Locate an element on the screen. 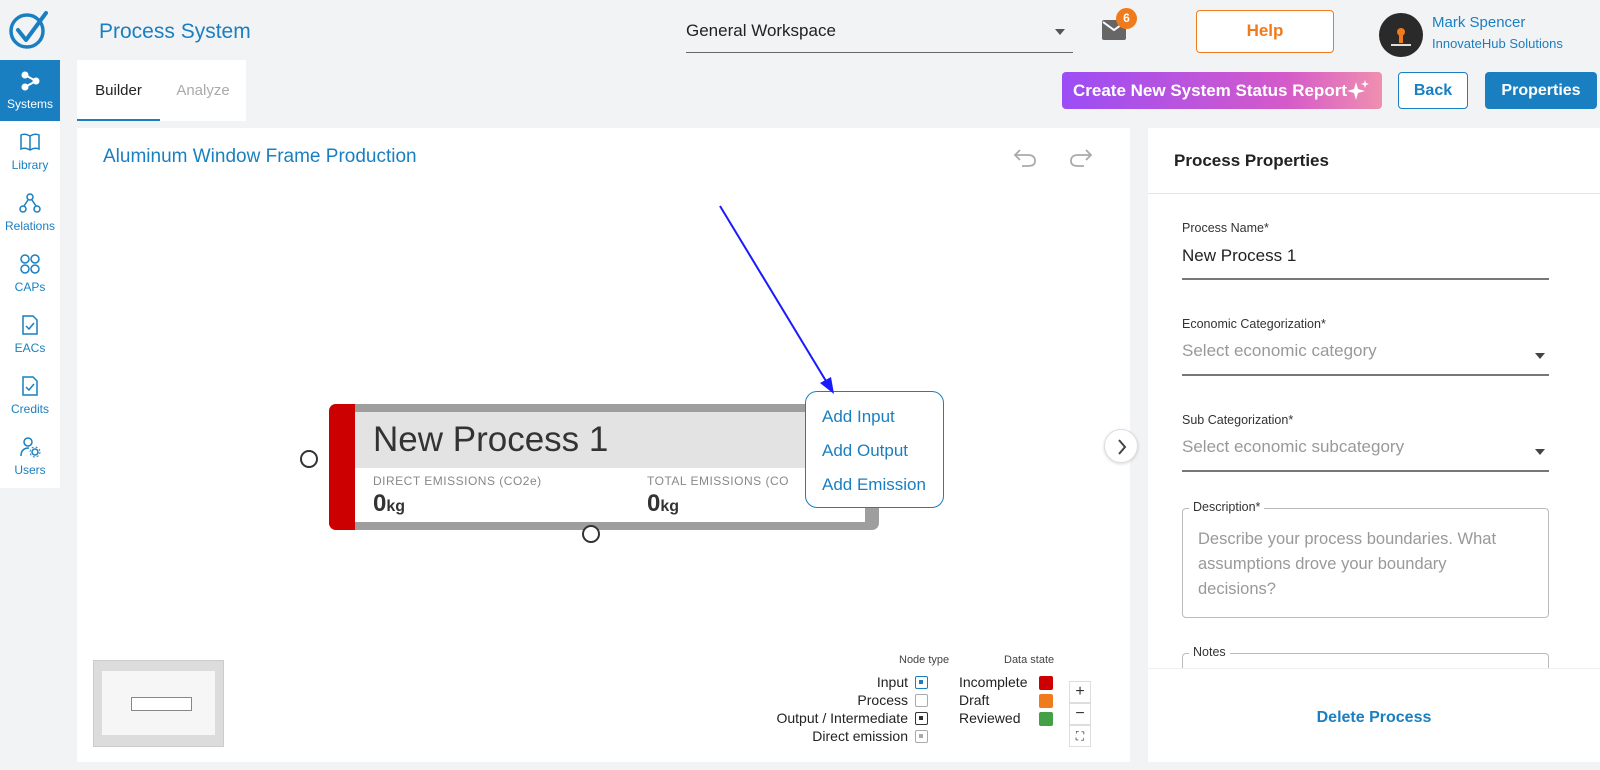  process-type-icon is located at coordinates (921, 700).